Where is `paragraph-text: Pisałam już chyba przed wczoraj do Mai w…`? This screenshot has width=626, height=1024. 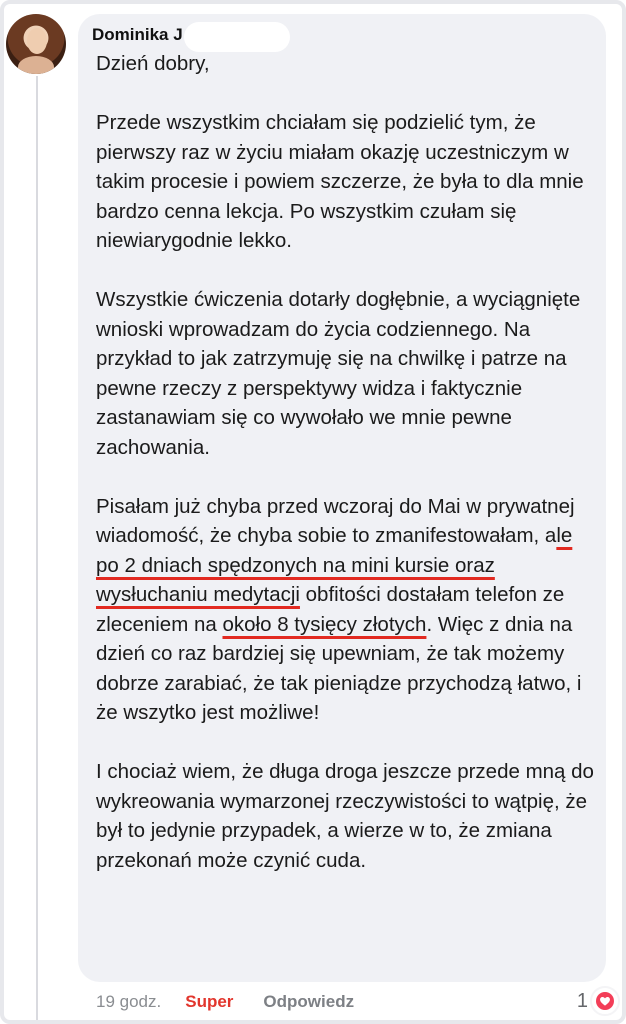
paragraph-text: Pisałam już chyba przed wczoraj do Mai w… is located at coordinates (335, 521).